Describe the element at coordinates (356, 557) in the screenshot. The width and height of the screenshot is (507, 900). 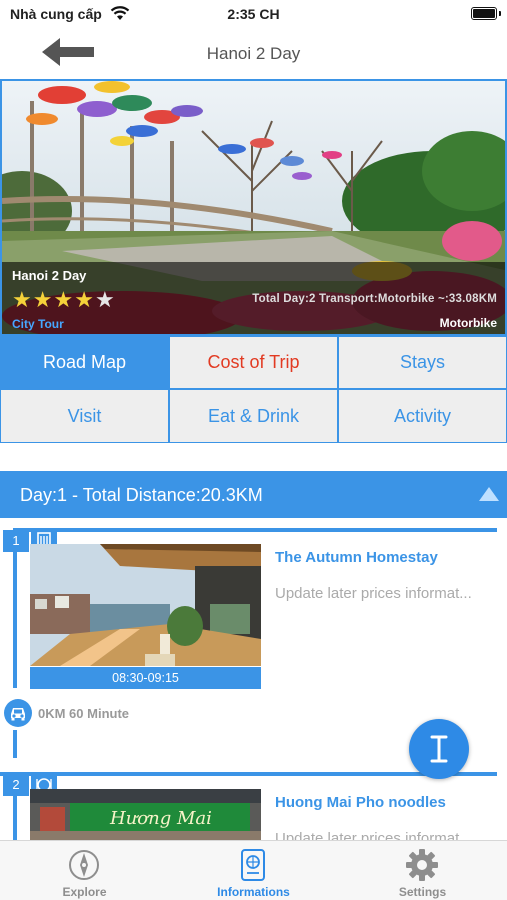
I see `stop-name: The Autumn Homestay` at that location.